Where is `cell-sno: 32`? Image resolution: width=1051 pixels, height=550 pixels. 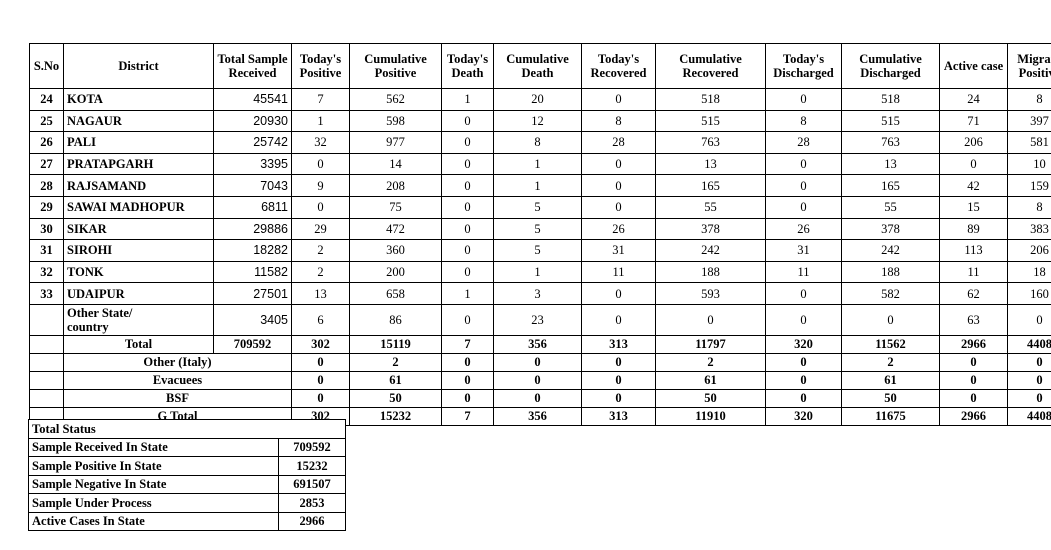 cell-sno: 32 is located at coordinates (46, 272).